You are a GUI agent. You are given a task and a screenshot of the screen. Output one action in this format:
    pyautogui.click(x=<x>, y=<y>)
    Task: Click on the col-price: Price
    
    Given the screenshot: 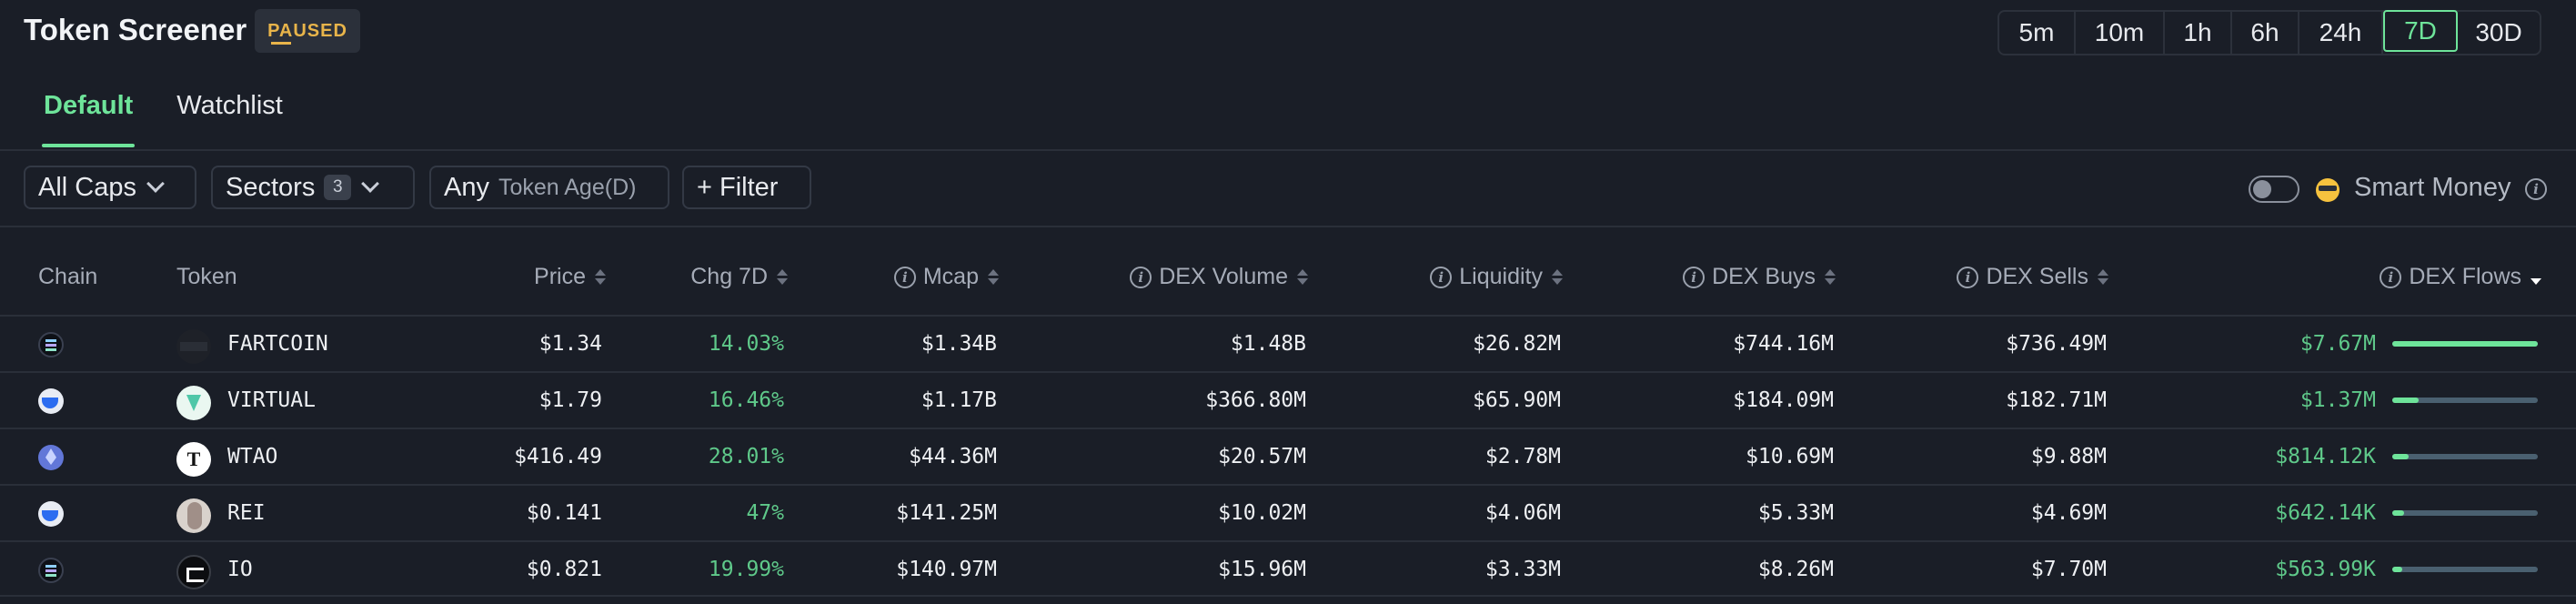 What is the action you would take?
    pyautogui.click(x=521, y=277)
    